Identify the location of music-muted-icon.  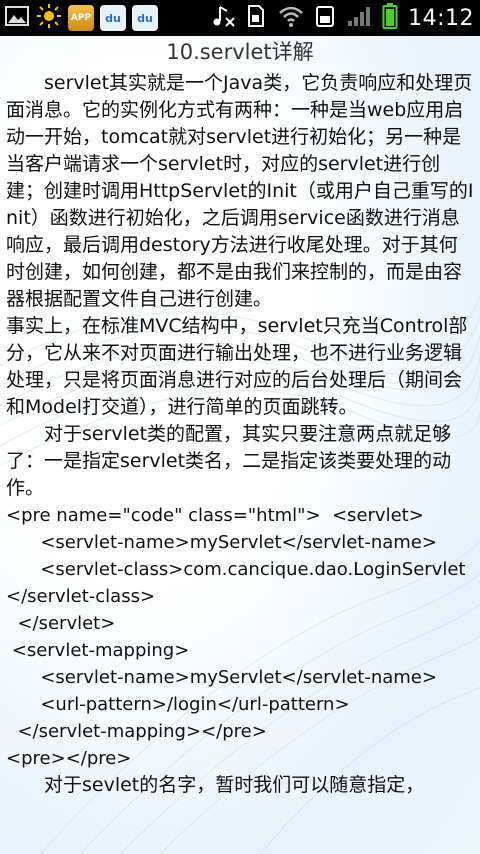
(224, 18).